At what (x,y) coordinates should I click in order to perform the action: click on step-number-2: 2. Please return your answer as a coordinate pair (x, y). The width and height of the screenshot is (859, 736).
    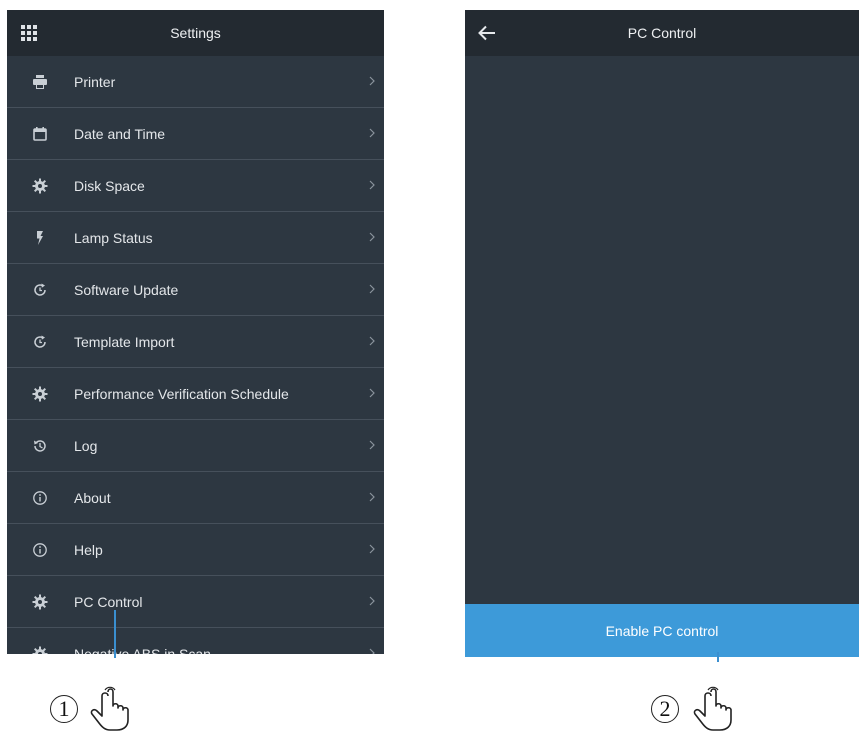
    Looking at the image, I should click on (665, 709).